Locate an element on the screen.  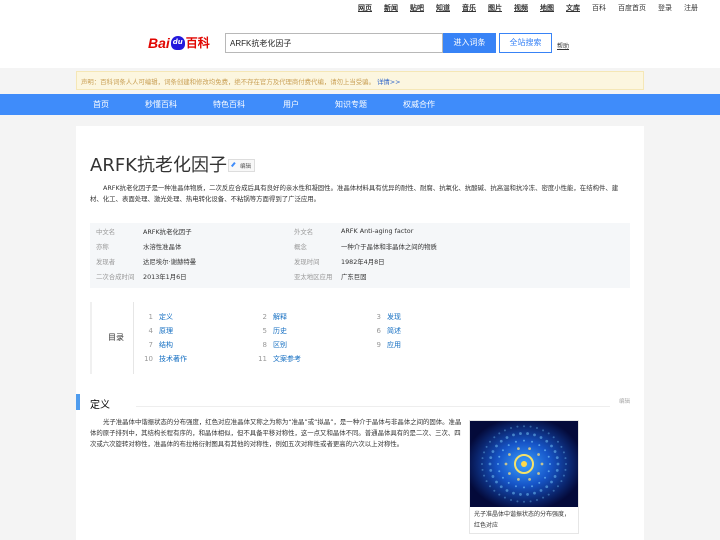
toc-label-box: 目录 is located at coordinates (113, 338).